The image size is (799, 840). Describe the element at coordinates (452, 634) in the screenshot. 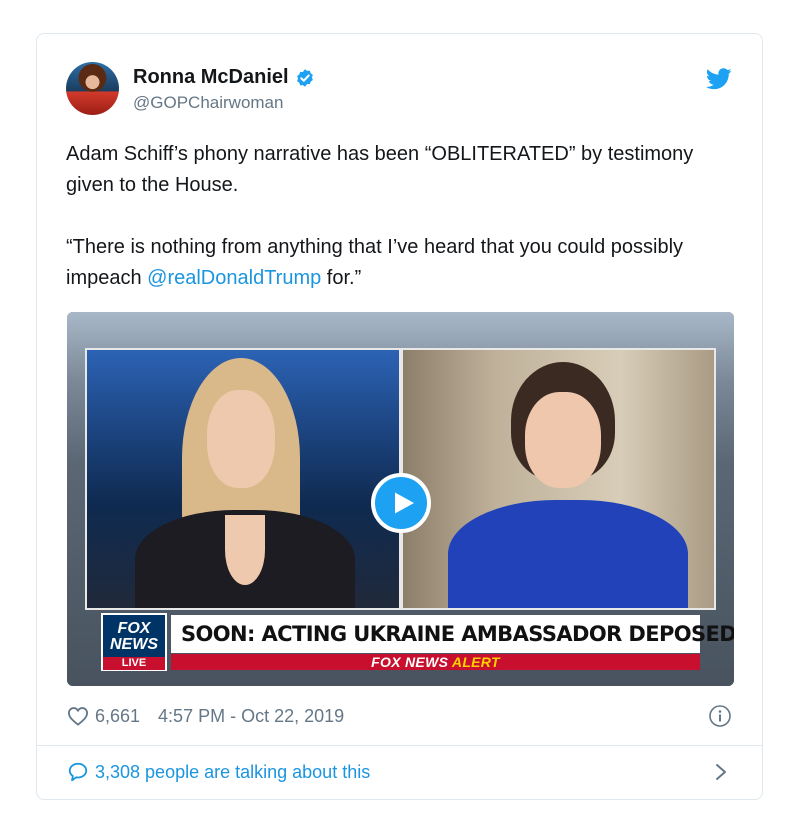

I see `news-headline: SOON: ACTING UKRAINE AMBASSADOR DEPOSED` at that location.